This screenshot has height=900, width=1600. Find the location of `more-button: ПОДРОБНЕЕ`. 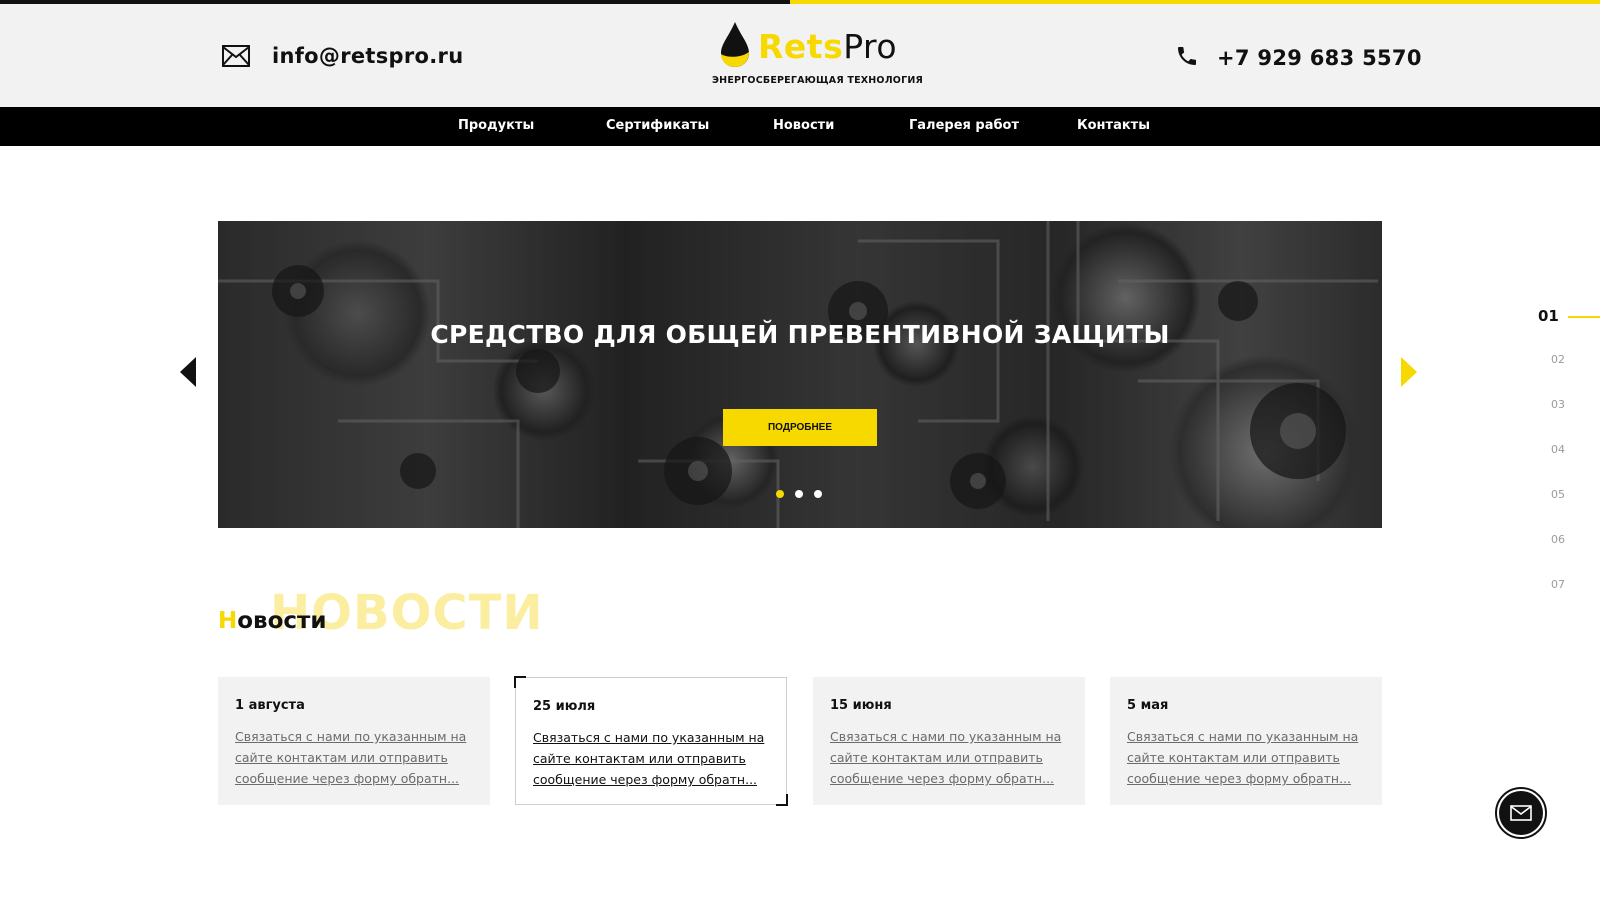

more-button: ПОДРОБНЕЕ is located at coordinates (800, 427).